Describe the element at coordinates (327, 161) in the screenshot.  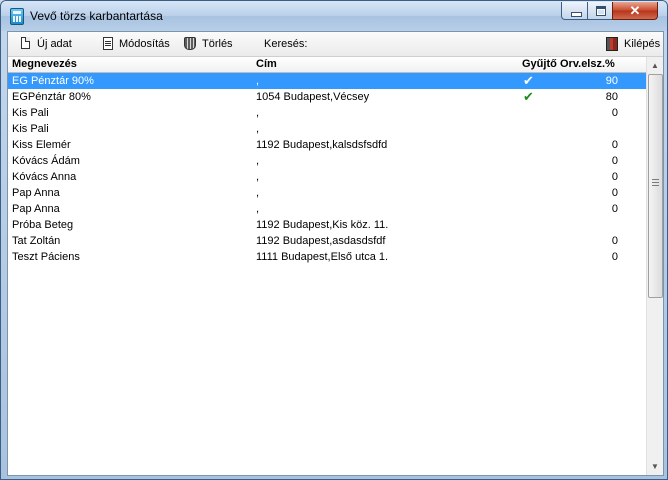
I see `table-row: Kóvács Ádám, 0` at that location.